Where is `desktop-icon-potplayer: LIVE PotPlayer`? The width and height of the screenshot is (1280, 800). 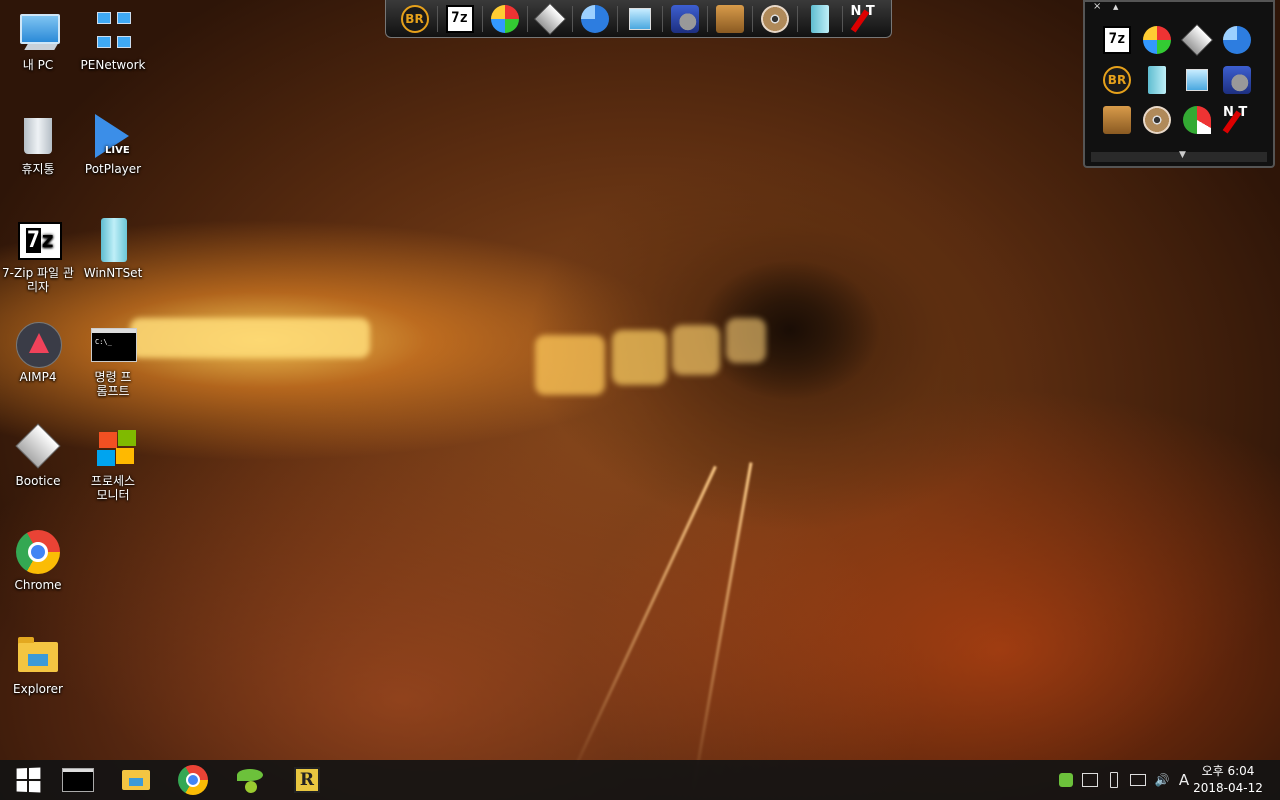
desktop-icon-potplayer: LIVE PotPlayer is located at coordinates (113, 141).